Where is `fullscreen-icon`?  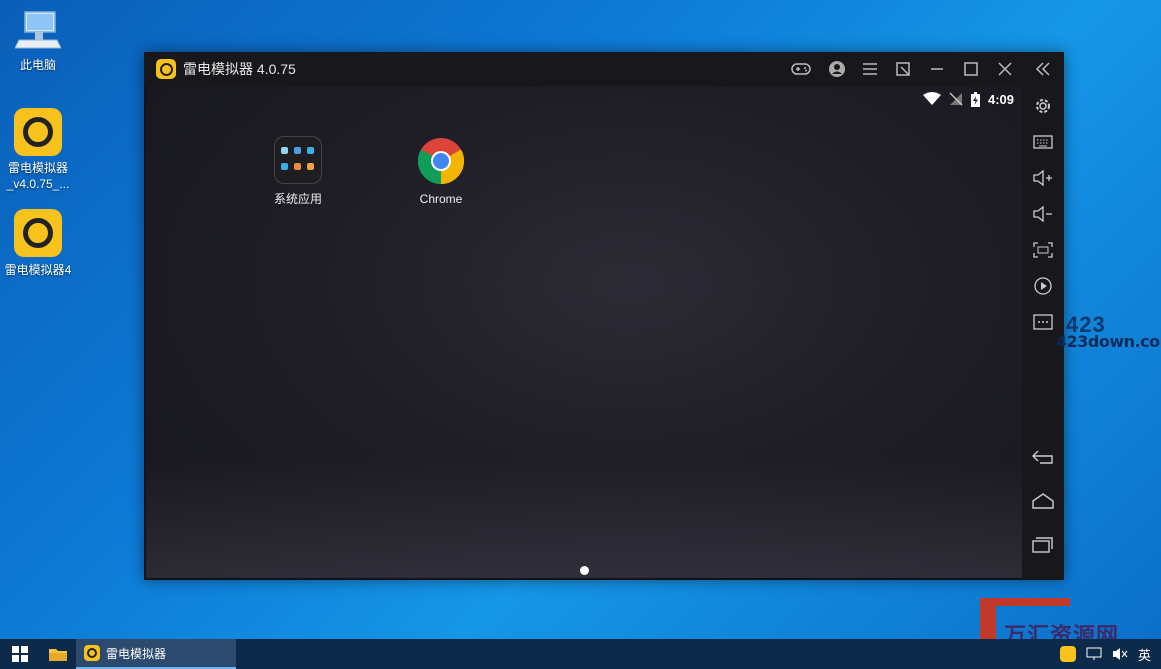 fullscreen-icon is located at coordinates (1043, 250).